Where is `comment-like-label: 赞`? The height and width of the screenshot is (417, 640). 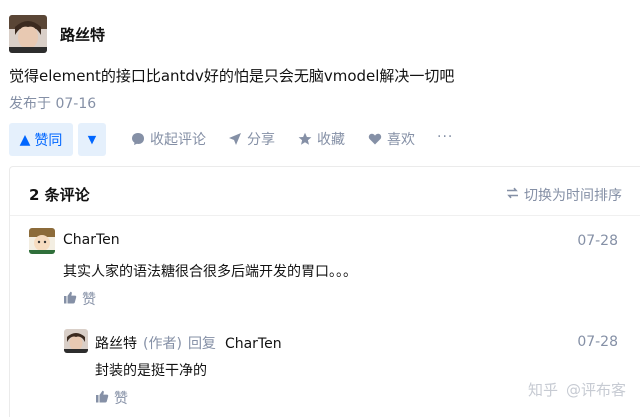
comment-like-label: 赞 is located at coordinates (89, 300).